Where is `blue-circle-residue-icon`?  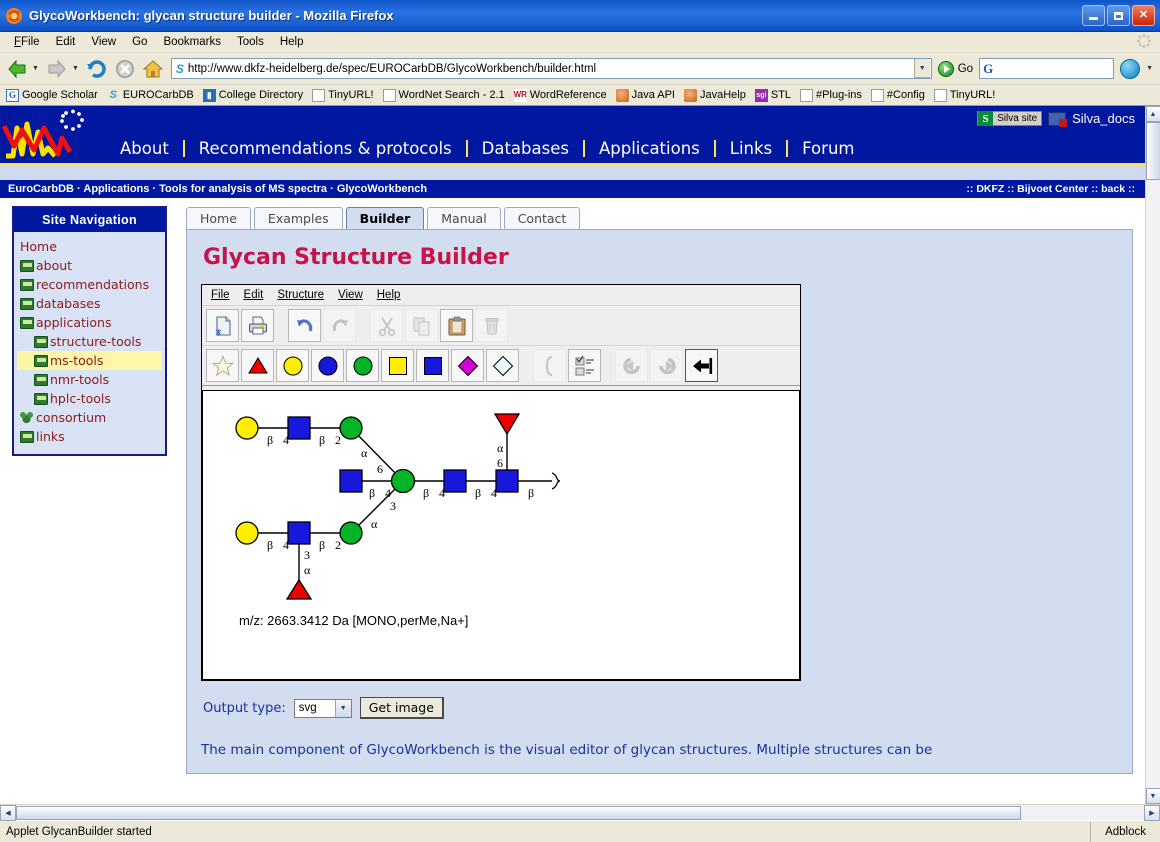
blue-circle-residue-icon is located at coordinates (327, 365).